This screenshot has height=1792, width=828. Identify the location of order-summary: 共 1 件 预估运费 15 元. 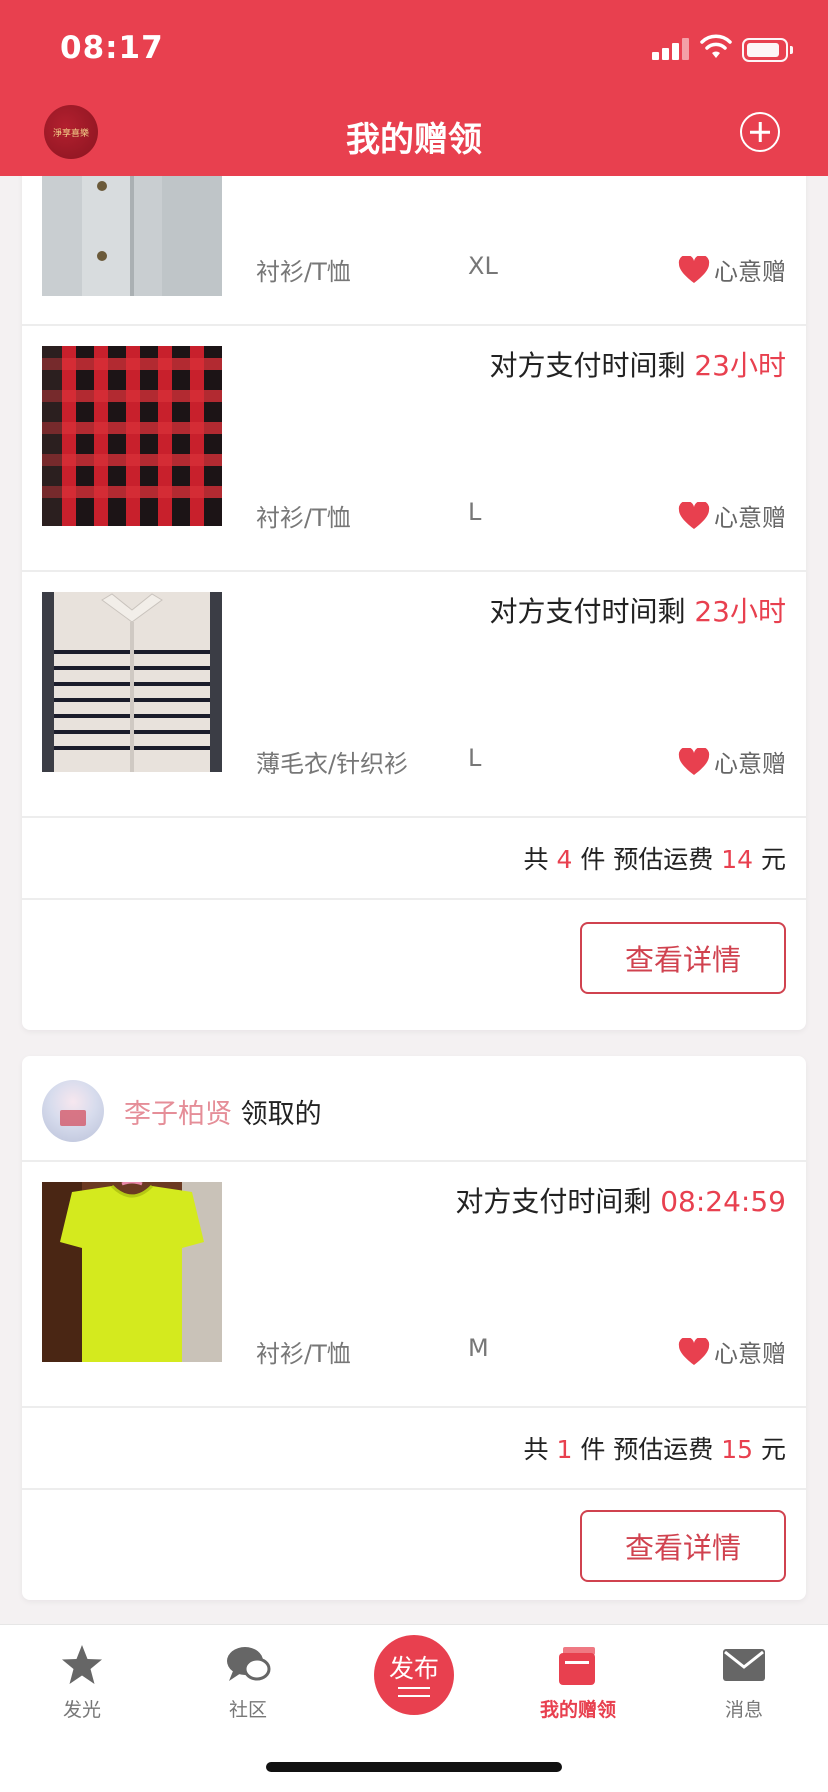
(654, 1449).